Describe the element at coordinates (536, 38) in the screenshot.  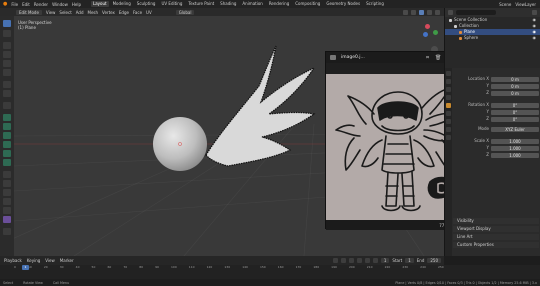
I see `visibility-eye-icon: ◉` at that location.